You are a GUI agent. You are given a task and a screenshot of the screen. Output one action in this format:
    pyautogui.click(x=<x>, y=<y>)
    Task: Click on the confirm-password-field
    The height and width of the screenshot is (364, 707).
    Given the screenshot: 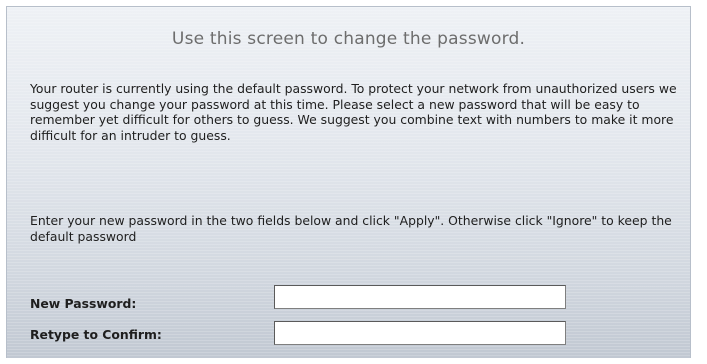 What is the action you would take?
    pyautogui.click(x=420, y=333)
    